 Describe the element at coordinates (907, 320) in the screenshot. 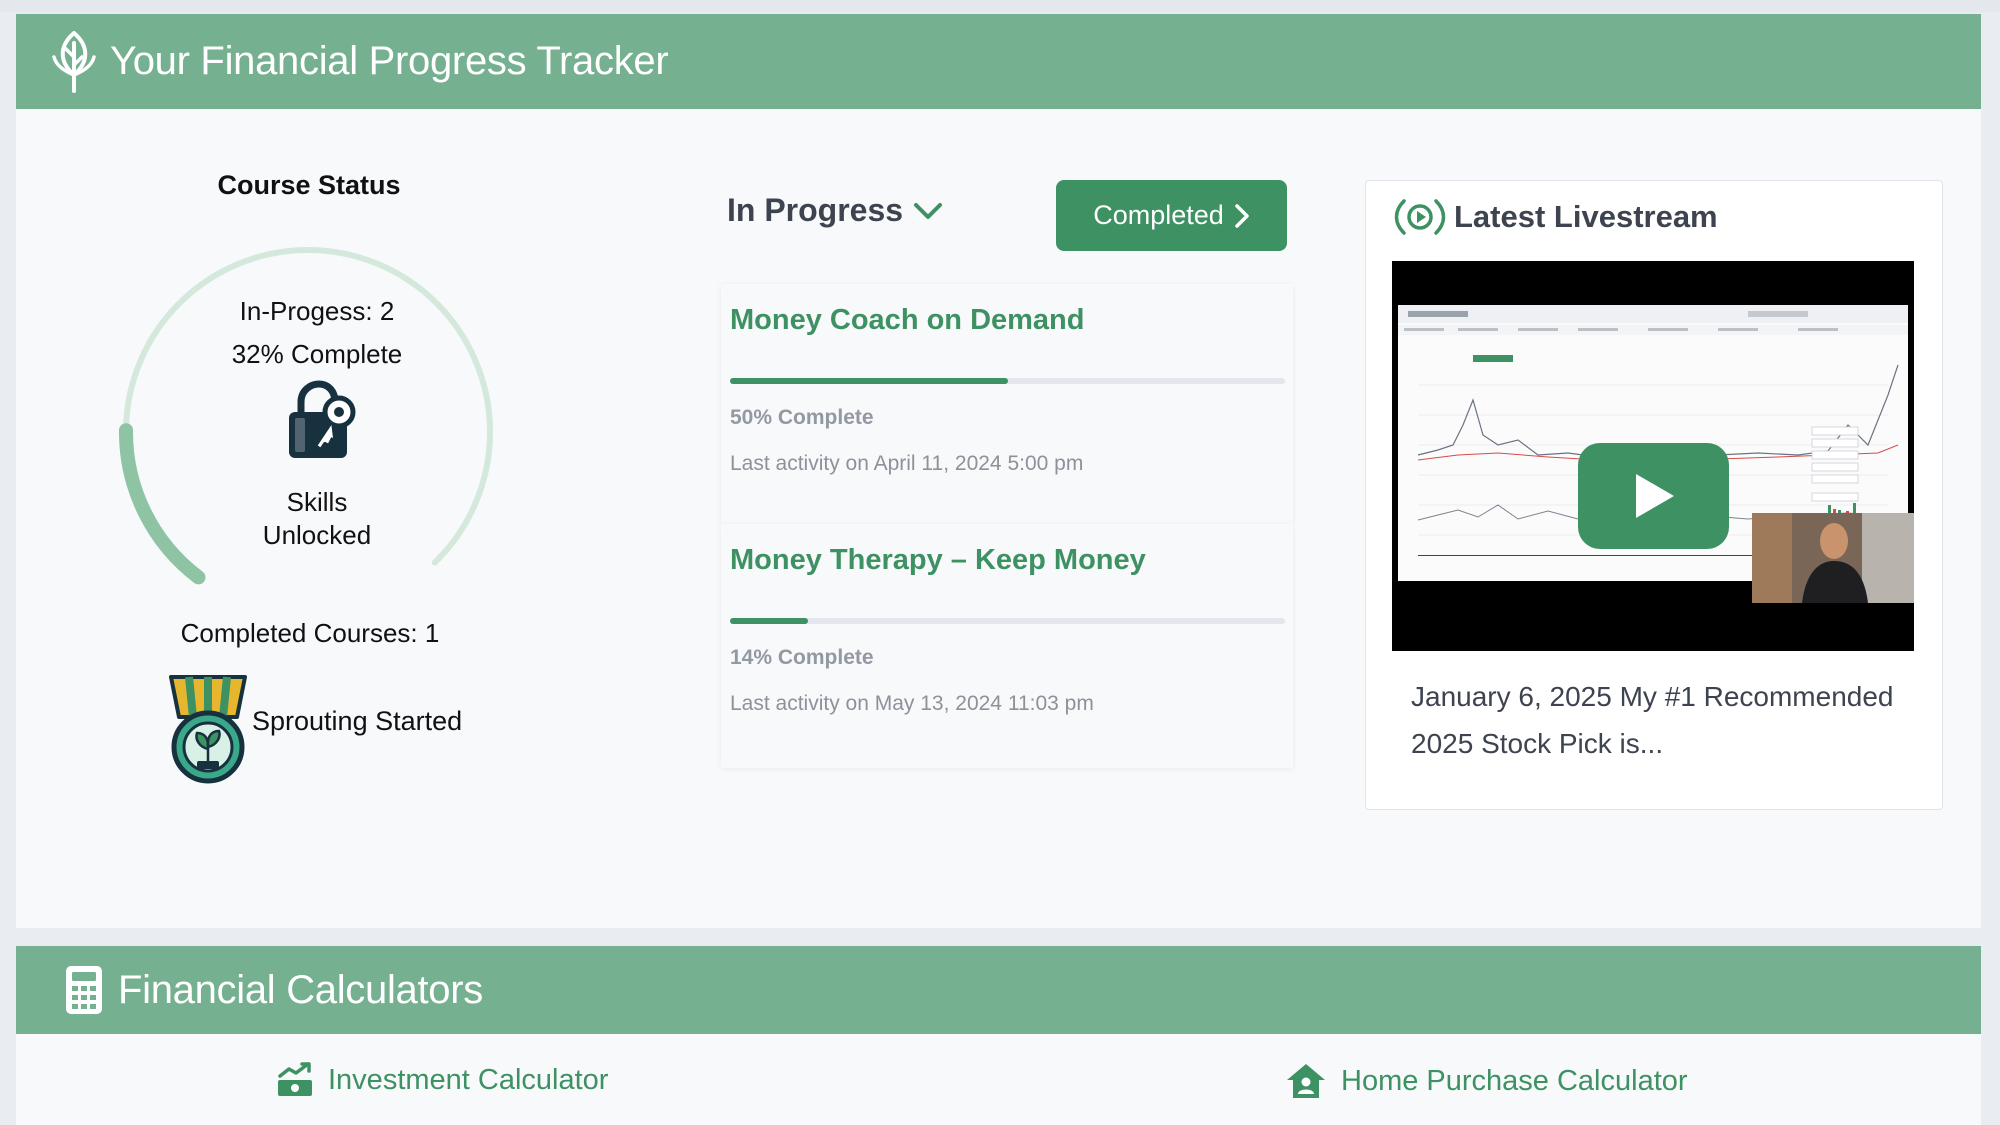

I see `course-title: Money Coach on Demand` at that location.